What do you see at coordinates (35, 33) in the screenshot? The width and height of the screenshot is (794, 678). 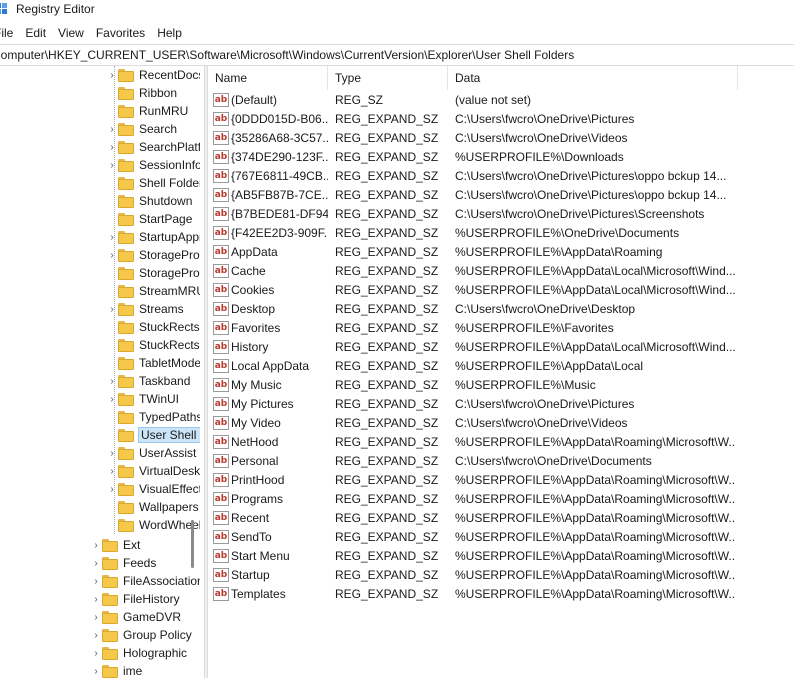 I see `menu-edit: Edit` at bounding box center [35, 33].